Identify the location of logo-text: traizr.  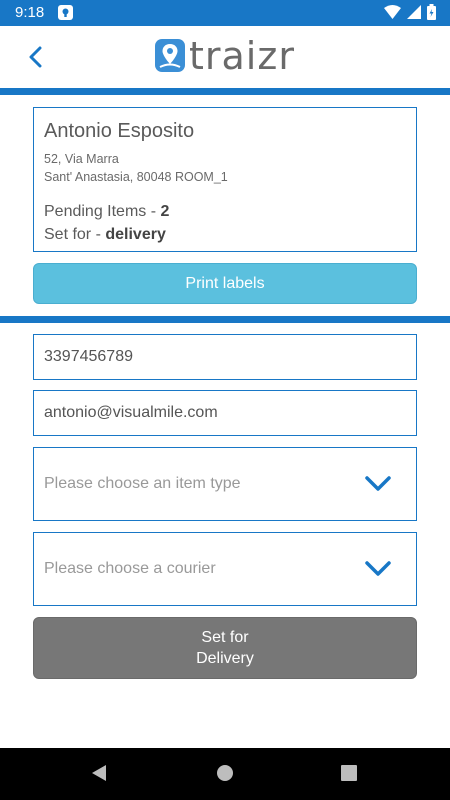
(242, 56).